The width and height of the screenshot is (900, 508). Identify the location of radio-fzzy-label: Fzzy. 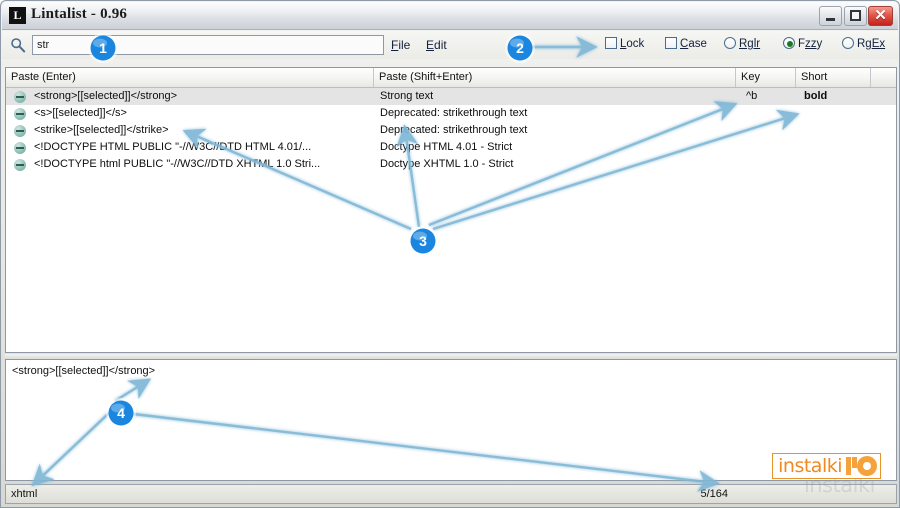
(810, 44).